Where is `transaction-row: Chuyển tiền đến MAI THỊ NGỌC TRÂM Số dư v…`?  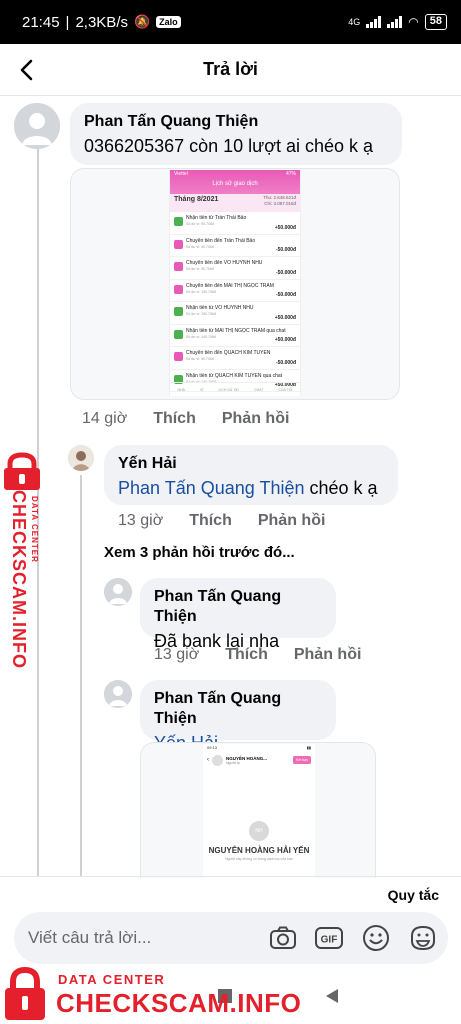
transaction-row: Chuyển tiền đến MAI THỊ NGỌC TRÂM Số dư v… is located at coordinates (235, 291).